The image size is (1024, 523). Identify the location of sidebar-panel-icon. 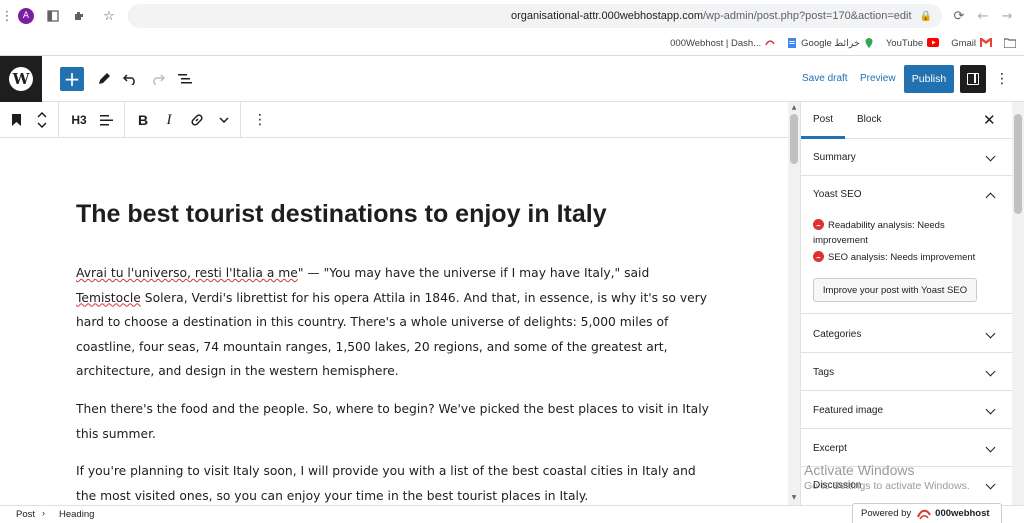
(973, 79).